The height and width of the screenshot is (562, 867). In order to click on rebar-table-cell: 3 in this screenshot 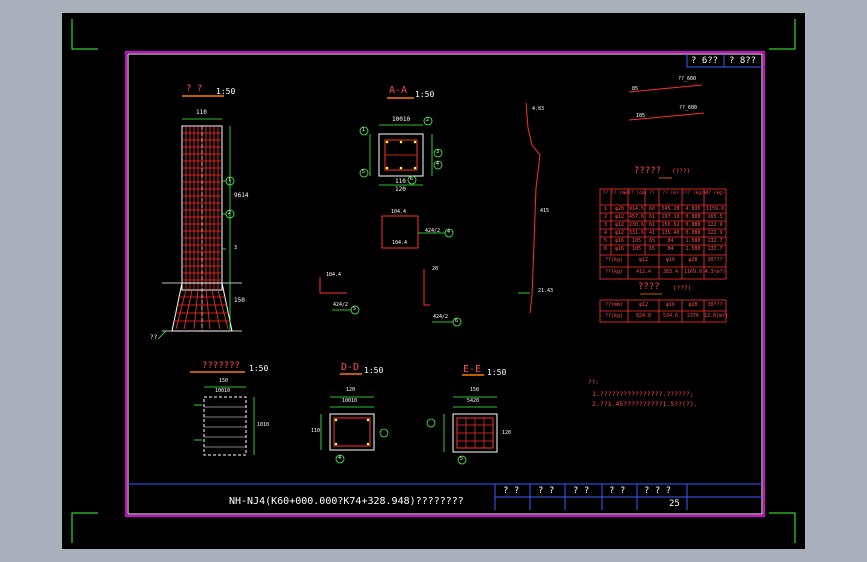, I will do `click(605, 225)`.